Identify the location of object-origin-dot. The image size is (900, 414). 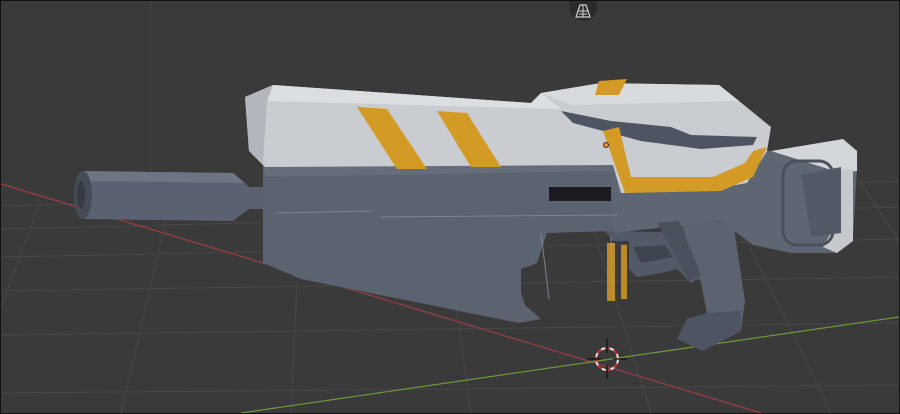
(606, 145).